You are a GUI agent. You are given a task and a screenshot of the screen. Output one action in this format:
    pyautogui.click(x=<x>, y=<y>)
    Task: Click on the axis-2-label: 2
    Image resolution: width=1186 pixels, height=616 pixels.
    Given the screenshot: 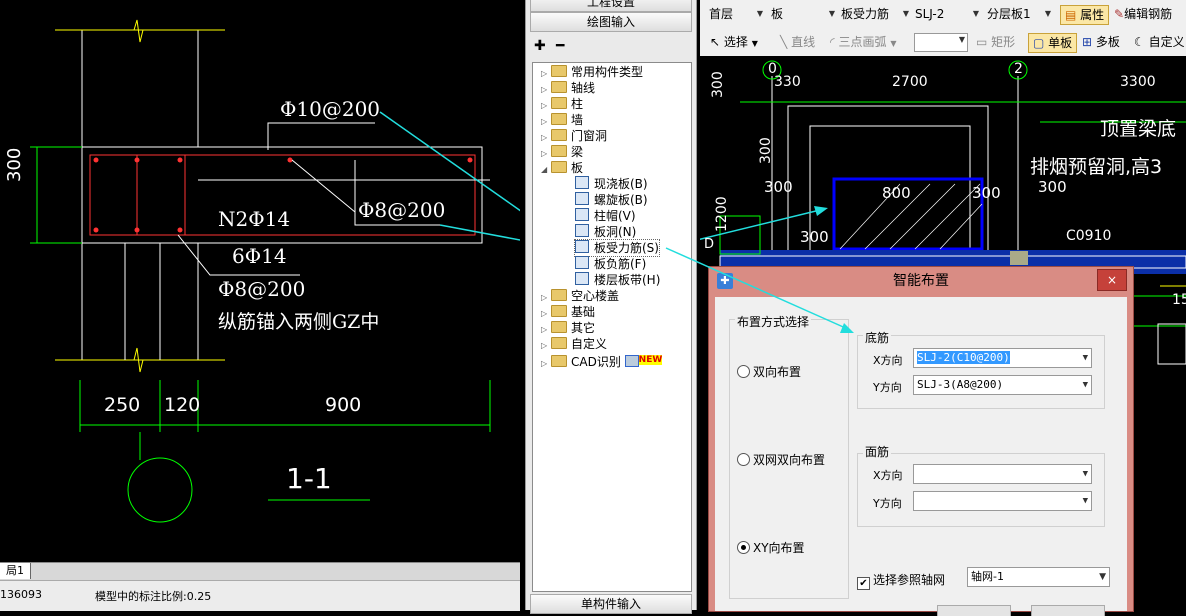 What is the action you would take?
    pyautogui.click(x=1018, y=69)
    